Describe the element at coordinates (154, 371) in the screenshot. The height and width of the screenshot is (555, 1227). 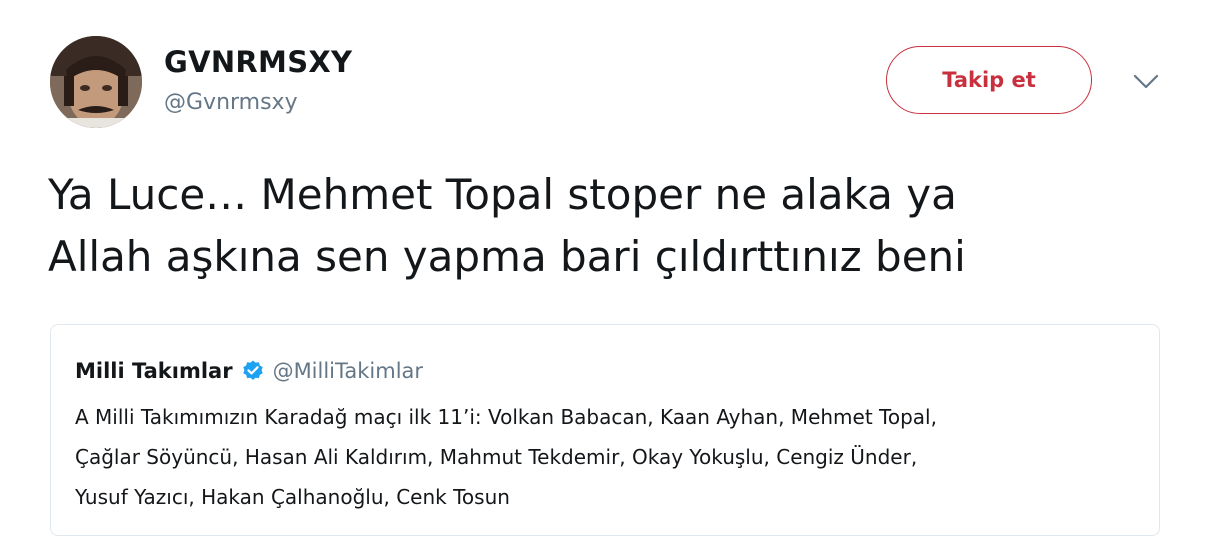
I see `quoted-author-name: Milli Takımlar` at that location.